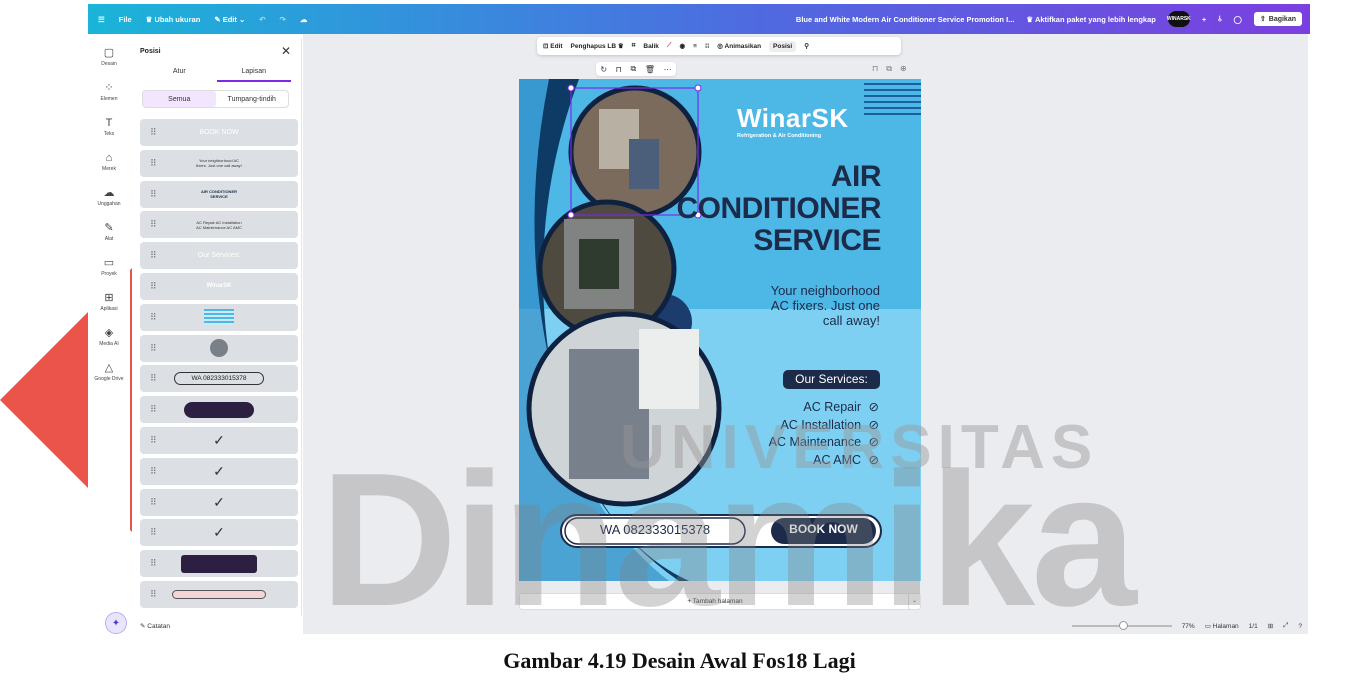 This screenshot has height=685, width=1359. Describe the element at coordinates (669, 46) in the screenshot. I see `color-slash-icon: ⟋` at that location.